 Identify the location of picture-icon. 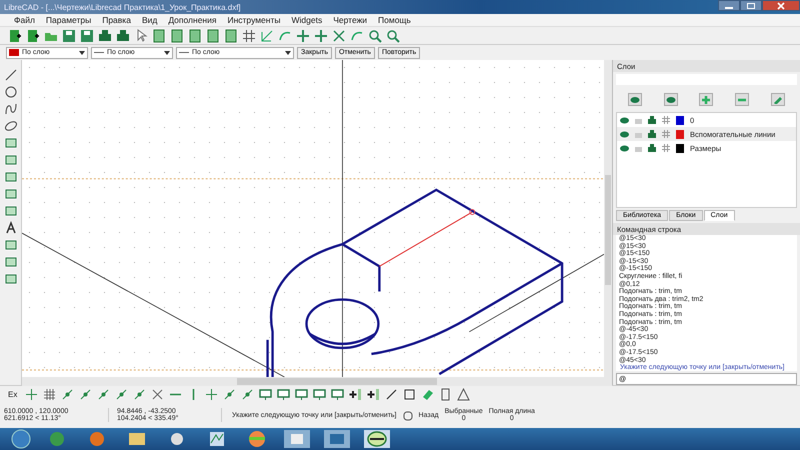
(297, 439).